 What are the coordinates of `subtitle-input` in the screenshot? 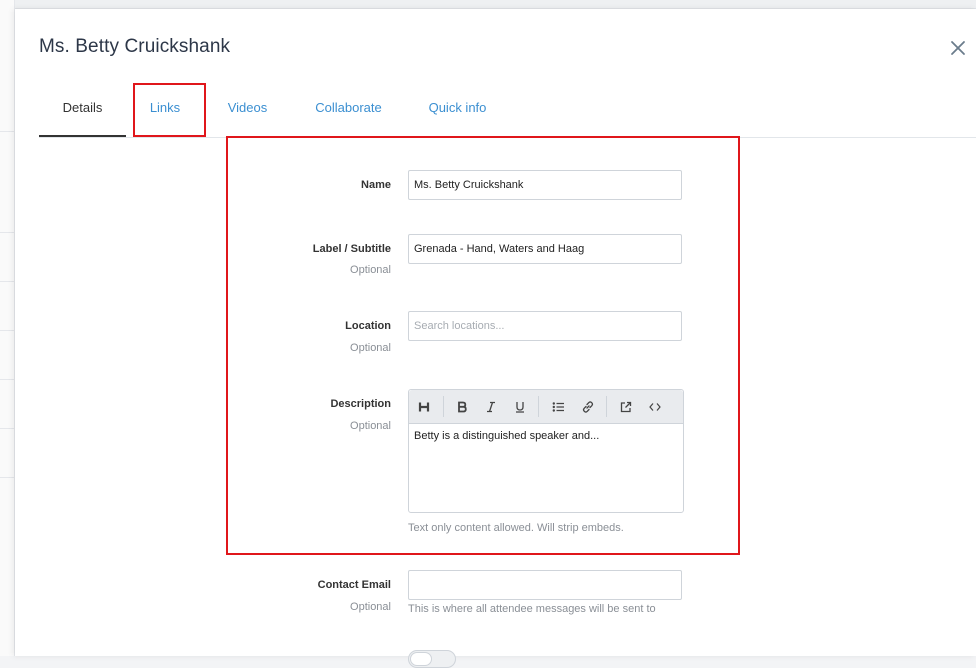 It's located at (545, 249).